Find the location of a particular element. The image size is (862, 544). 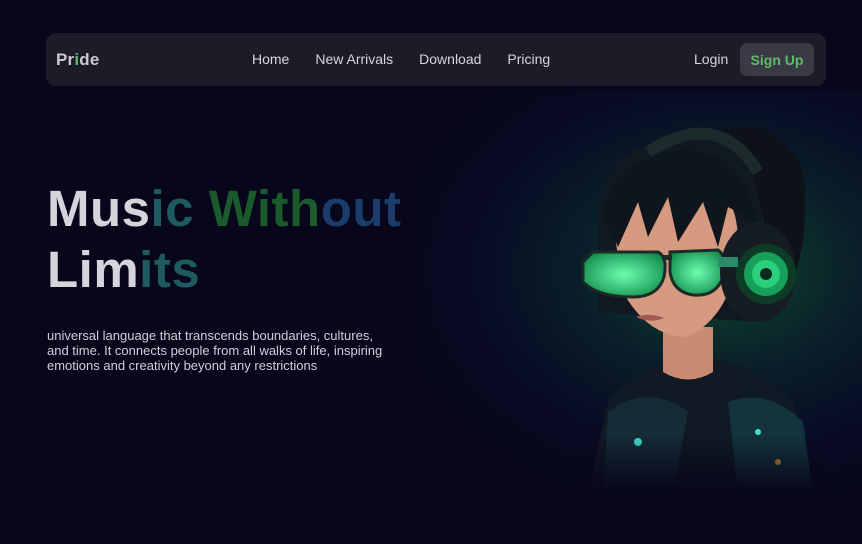

login-link: Login is located at coordinates (711, 59).